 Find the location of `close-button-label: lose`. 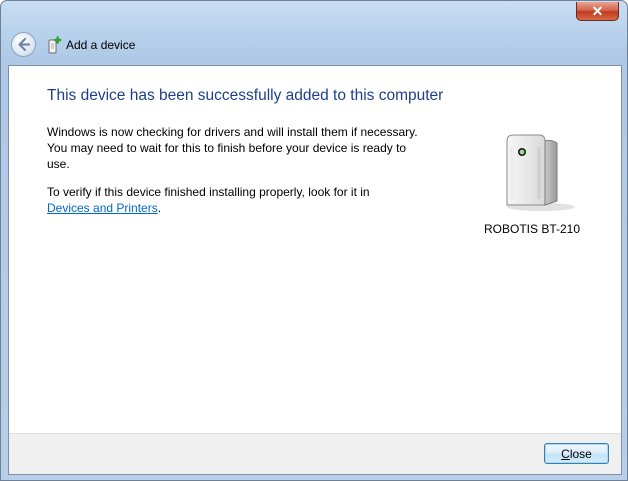

close-button-label: lose is located at coordinates (580, 453).